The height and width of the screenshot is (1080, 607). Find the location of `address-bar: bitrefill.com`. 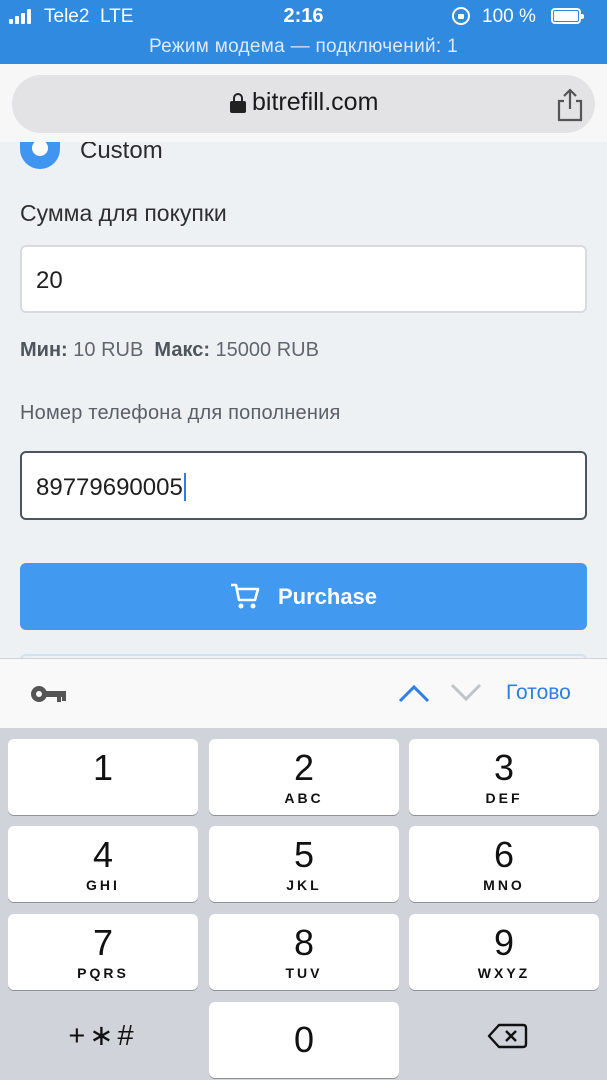

address-bar: bitrefill.com is located at coordinates (303, 104).